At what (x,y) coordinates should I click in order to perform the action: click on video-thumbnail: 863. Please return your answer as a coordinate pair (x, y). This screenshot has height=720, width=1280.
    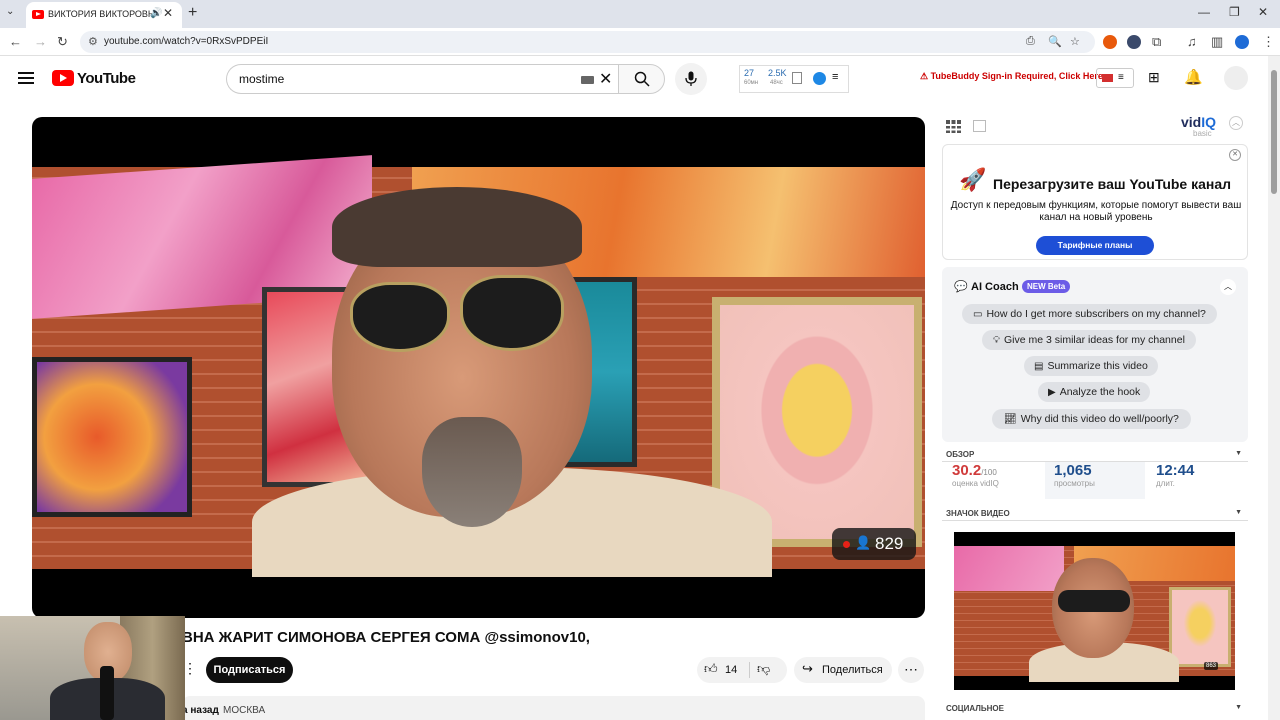
    Looking at the image, I should click on (1094, 611).